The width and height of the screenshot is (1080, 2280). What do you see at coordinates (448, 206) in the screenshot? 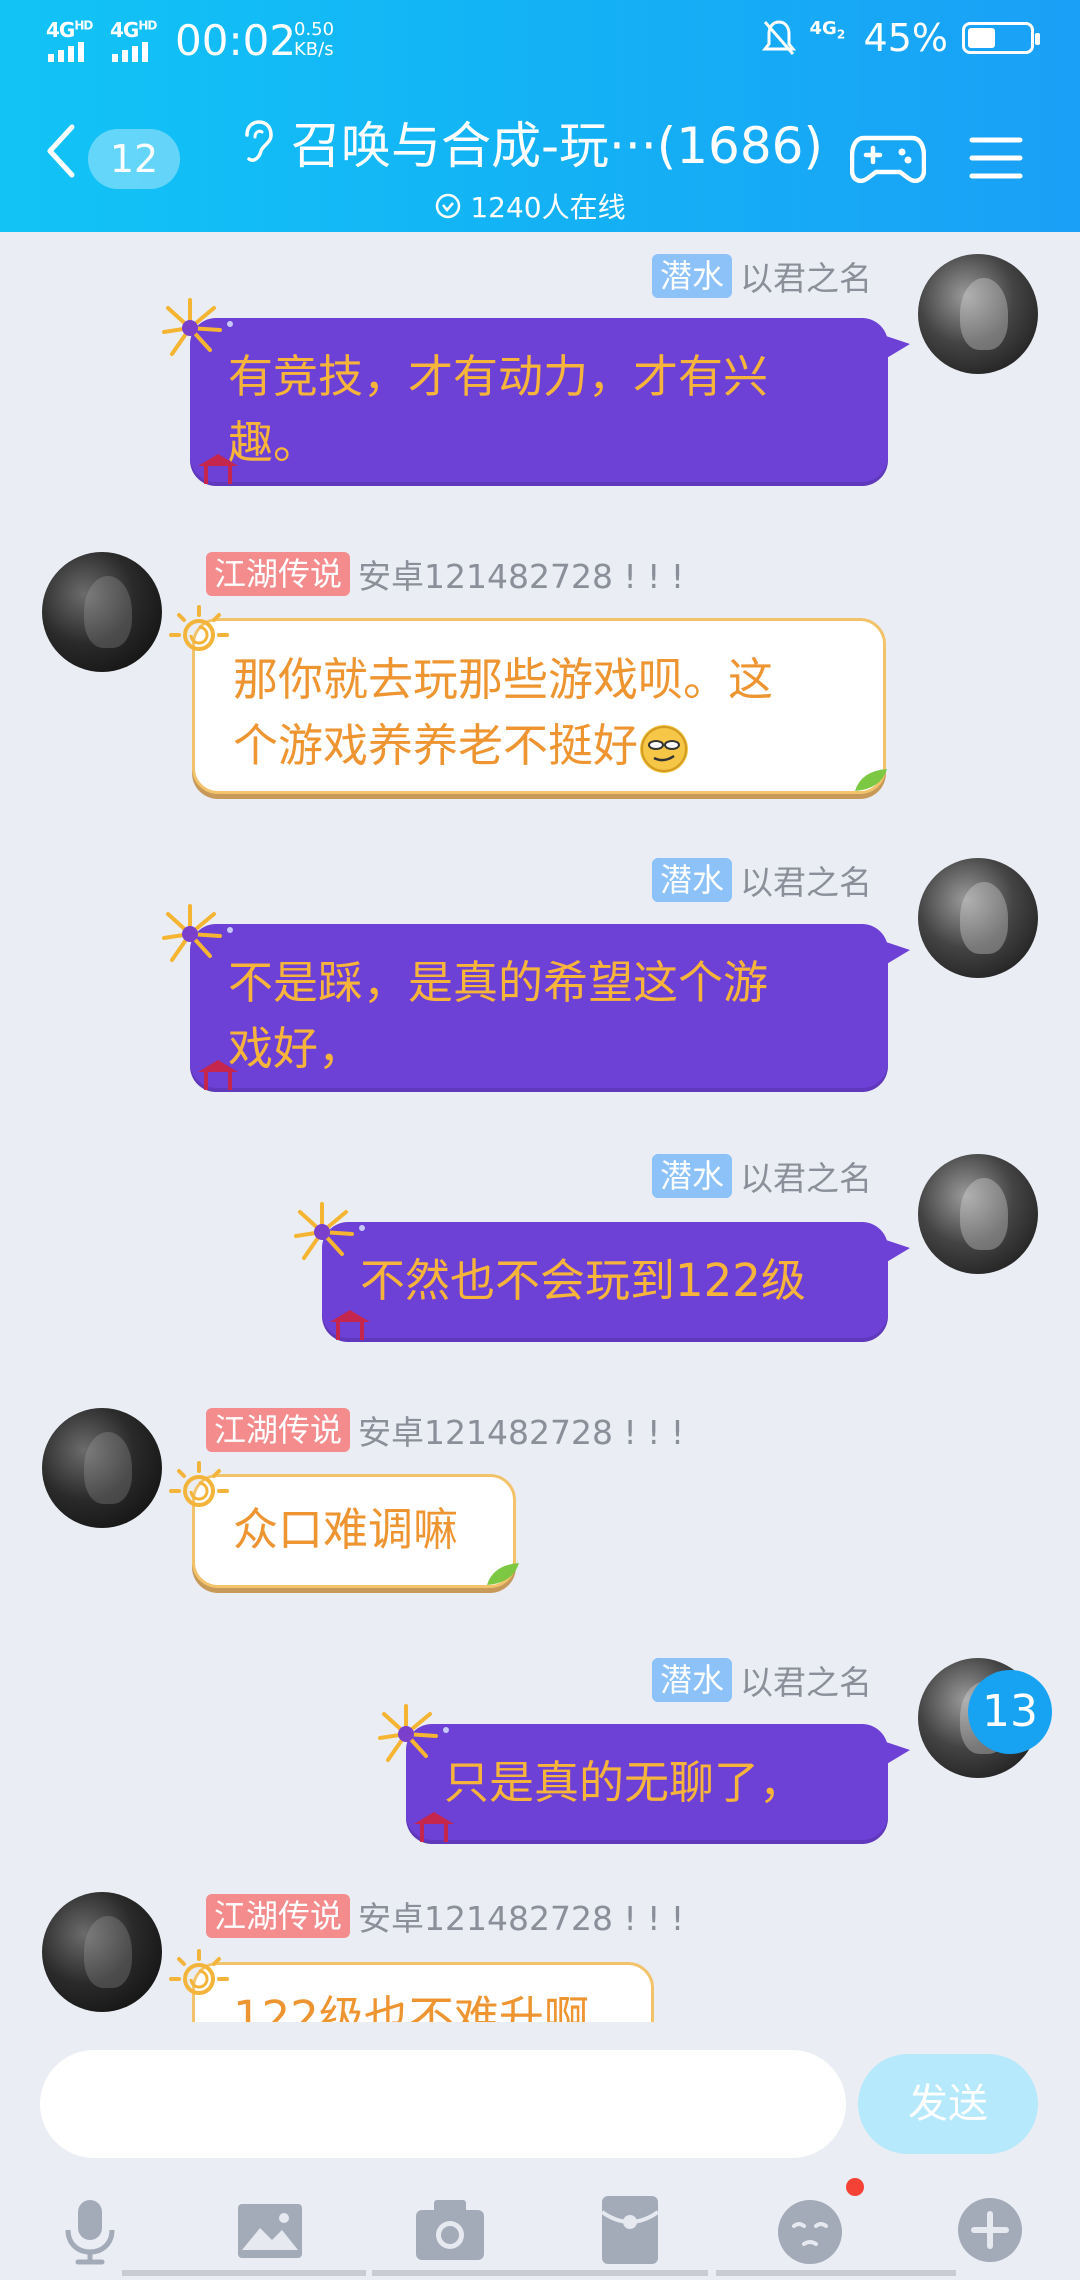
I see `check-circle-icon` at bounding box center [448, 206].